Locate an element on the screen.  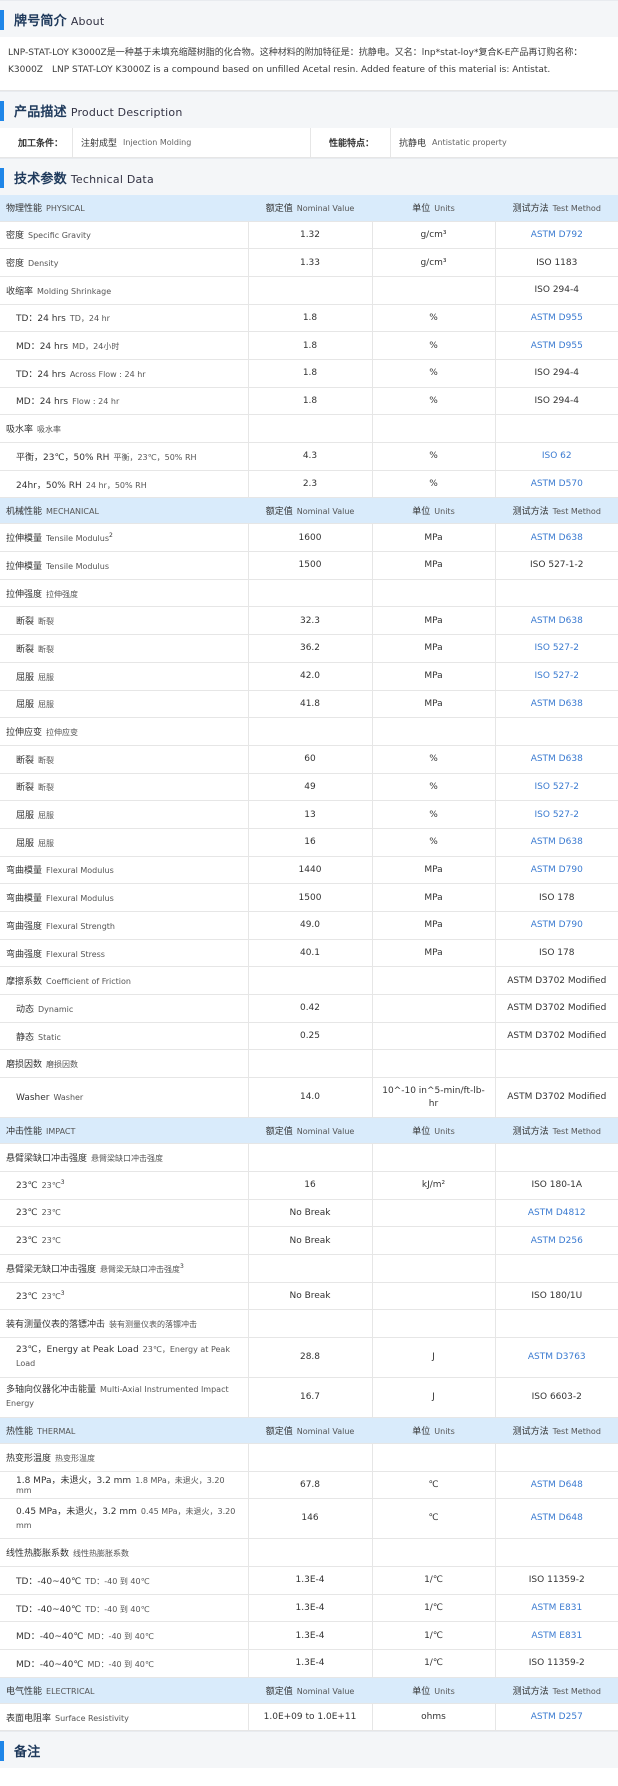
property-name-en: 屈服 is located at coordinates (46, 816).